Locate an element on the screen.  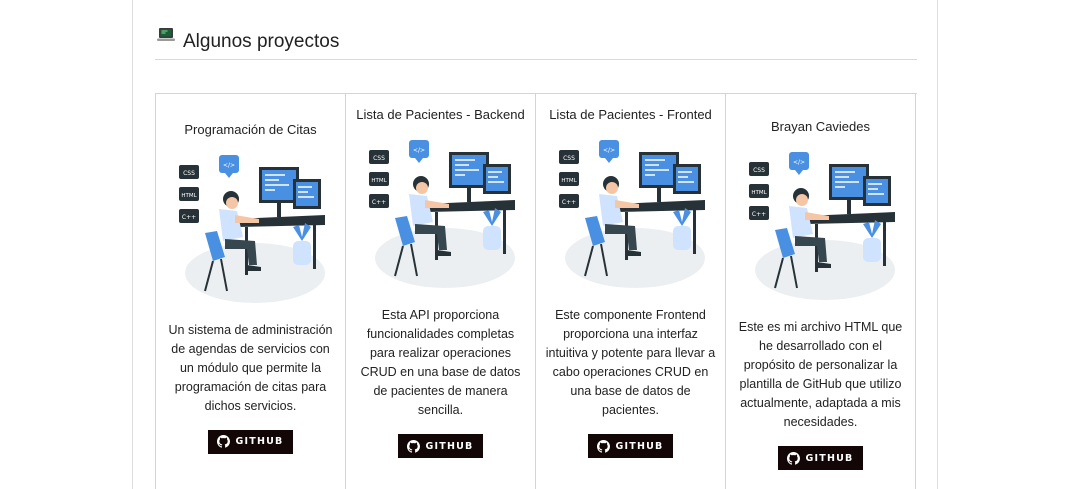
section-title: Algunos proyectos is located at coordinates (261, 41).